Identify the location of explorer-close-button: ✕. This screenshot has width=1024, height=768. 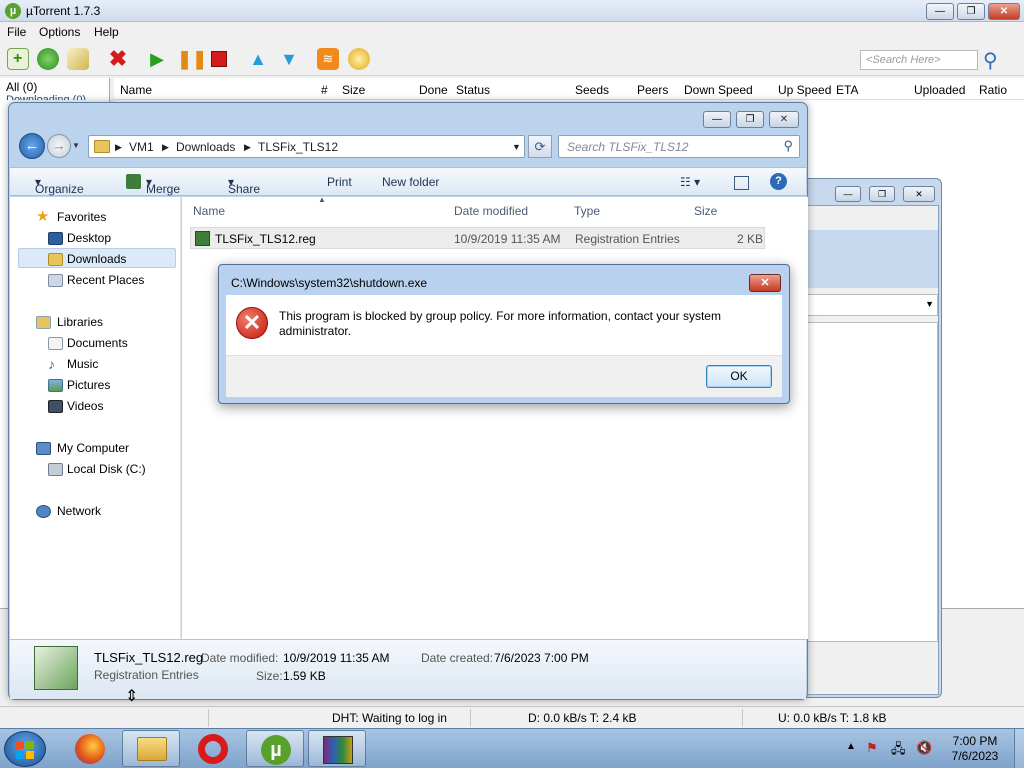
(784, 119).